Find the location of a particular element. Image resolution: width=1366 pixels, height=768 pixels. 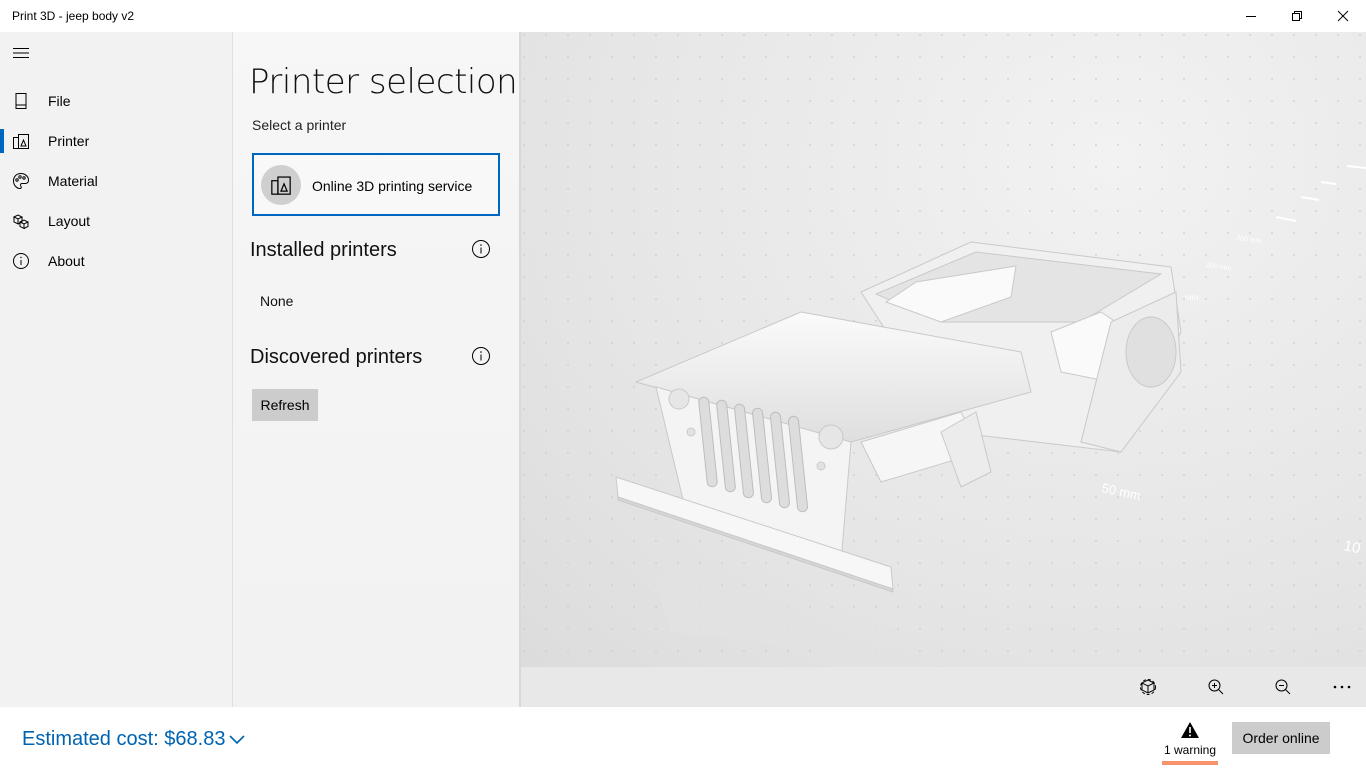

zoom-in-button is located at coordinates (1216, 687).